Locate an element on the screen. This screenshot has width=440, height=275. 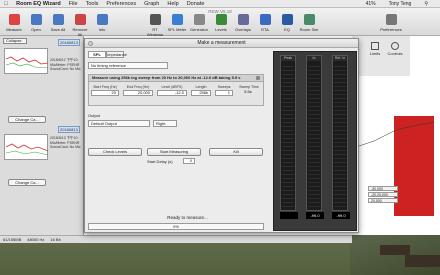
start-freq-field: Start Freq (Hz) 20 is located at coordinates (105, 90).